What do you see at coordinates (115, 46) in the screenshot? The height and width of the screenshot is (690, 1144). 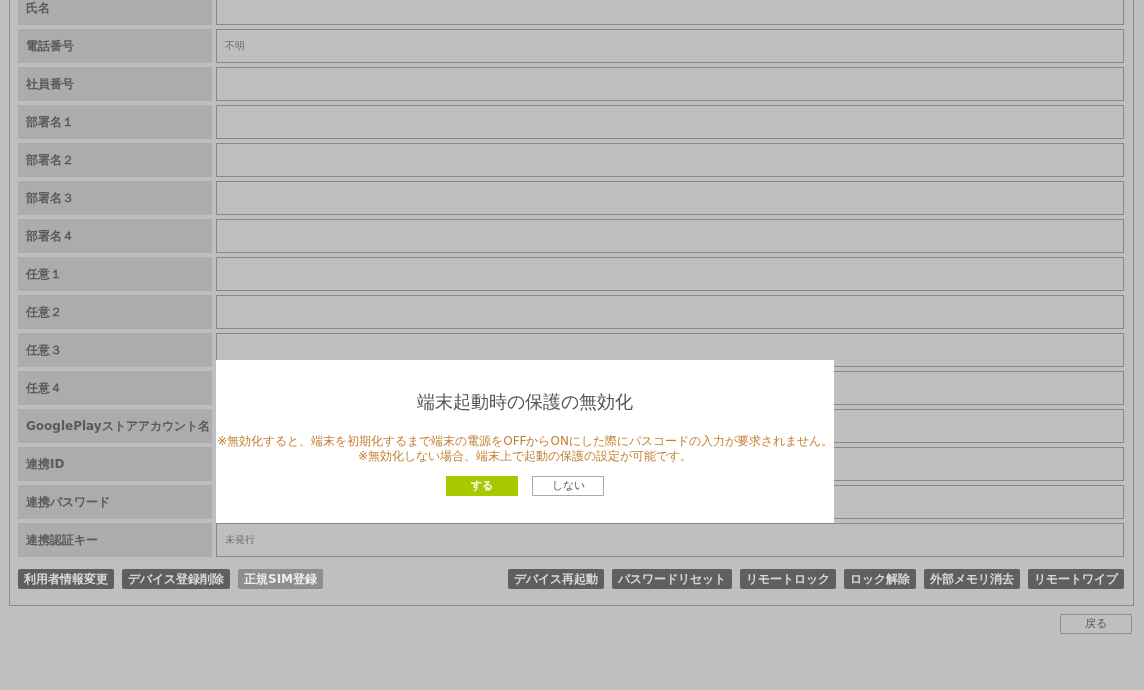 I see `field-label: 電話番号` at bounding box center [115, 46].